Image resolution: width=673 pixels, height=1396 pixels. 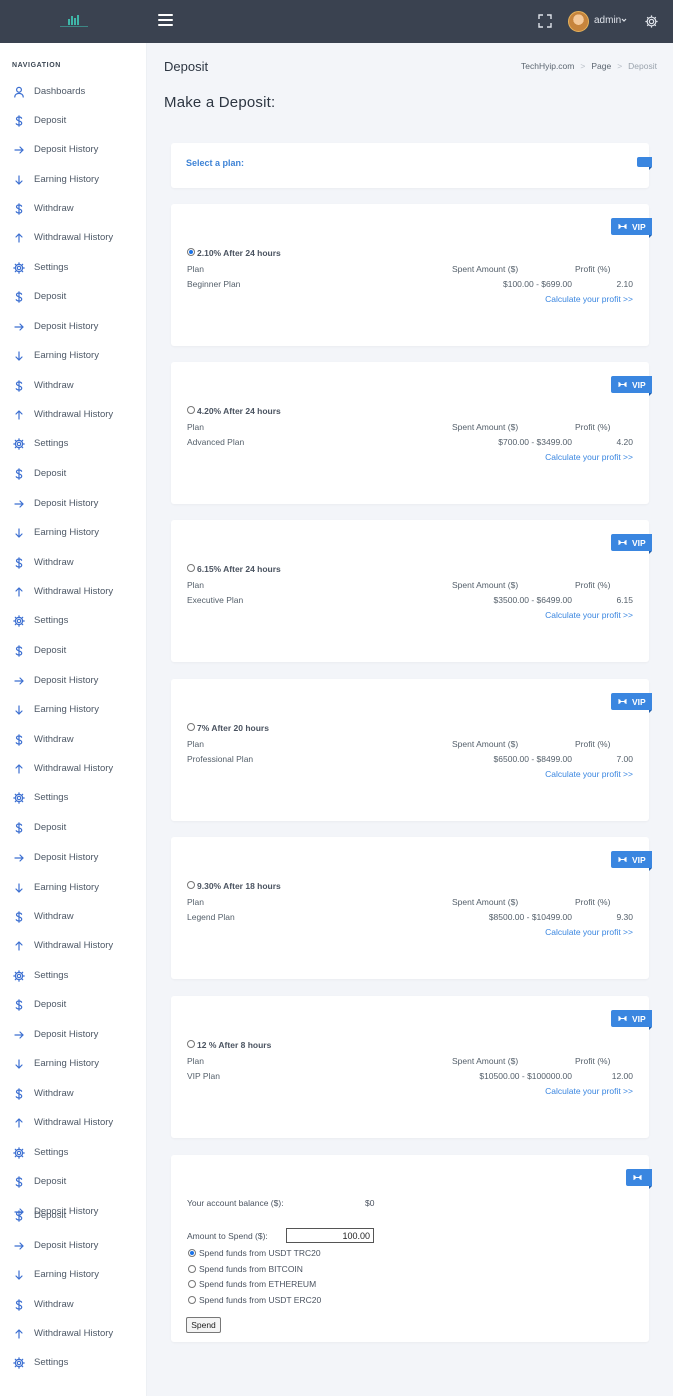 What do you see at coordinates (336, 21) in the screenshot?
I see `top-bar: admin` at bounding box center [336, 21].